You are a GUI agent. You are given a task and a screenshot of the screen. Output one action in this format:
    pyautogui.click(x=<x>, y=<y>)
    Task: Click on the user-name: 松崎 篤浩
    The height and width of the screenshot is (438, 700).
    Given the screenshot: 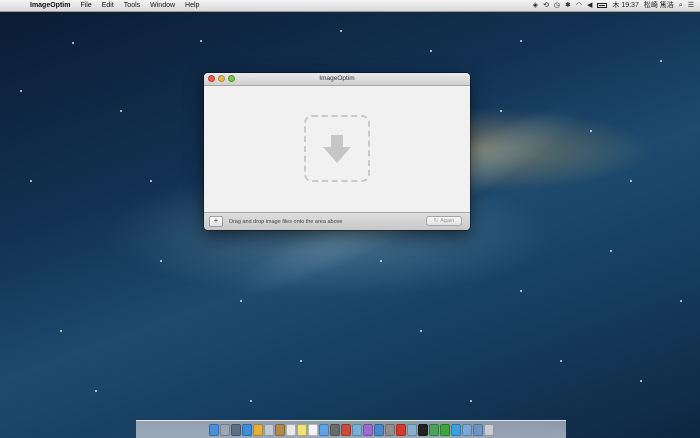 What is the action you would take?
    pyautogui.click(x=659, y=5)
    